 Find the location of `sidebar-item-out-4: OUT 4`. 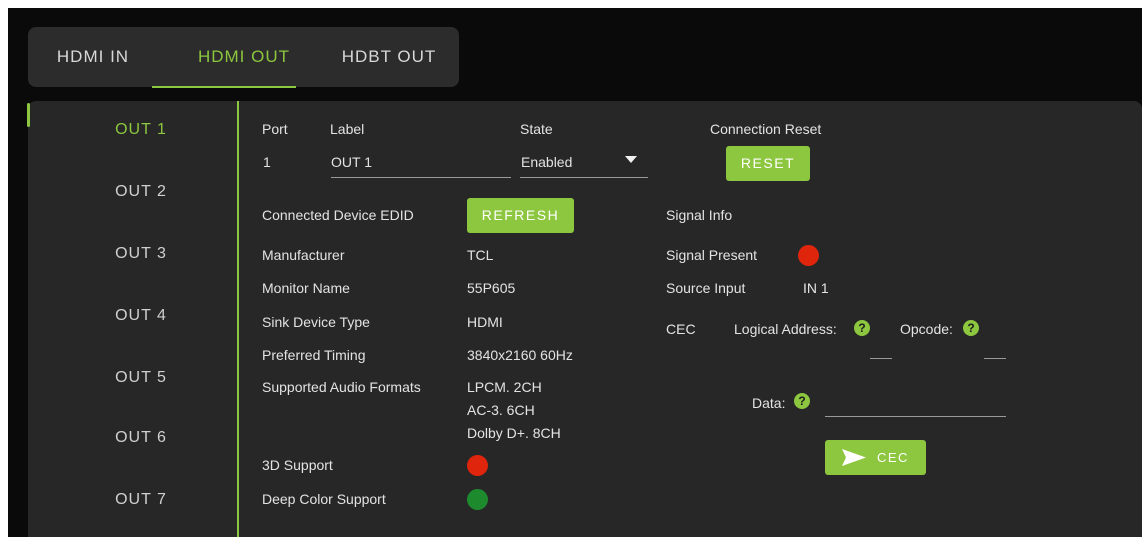

sidebar-item-out-4: OUT 4 is located at coordinates (141, 316).